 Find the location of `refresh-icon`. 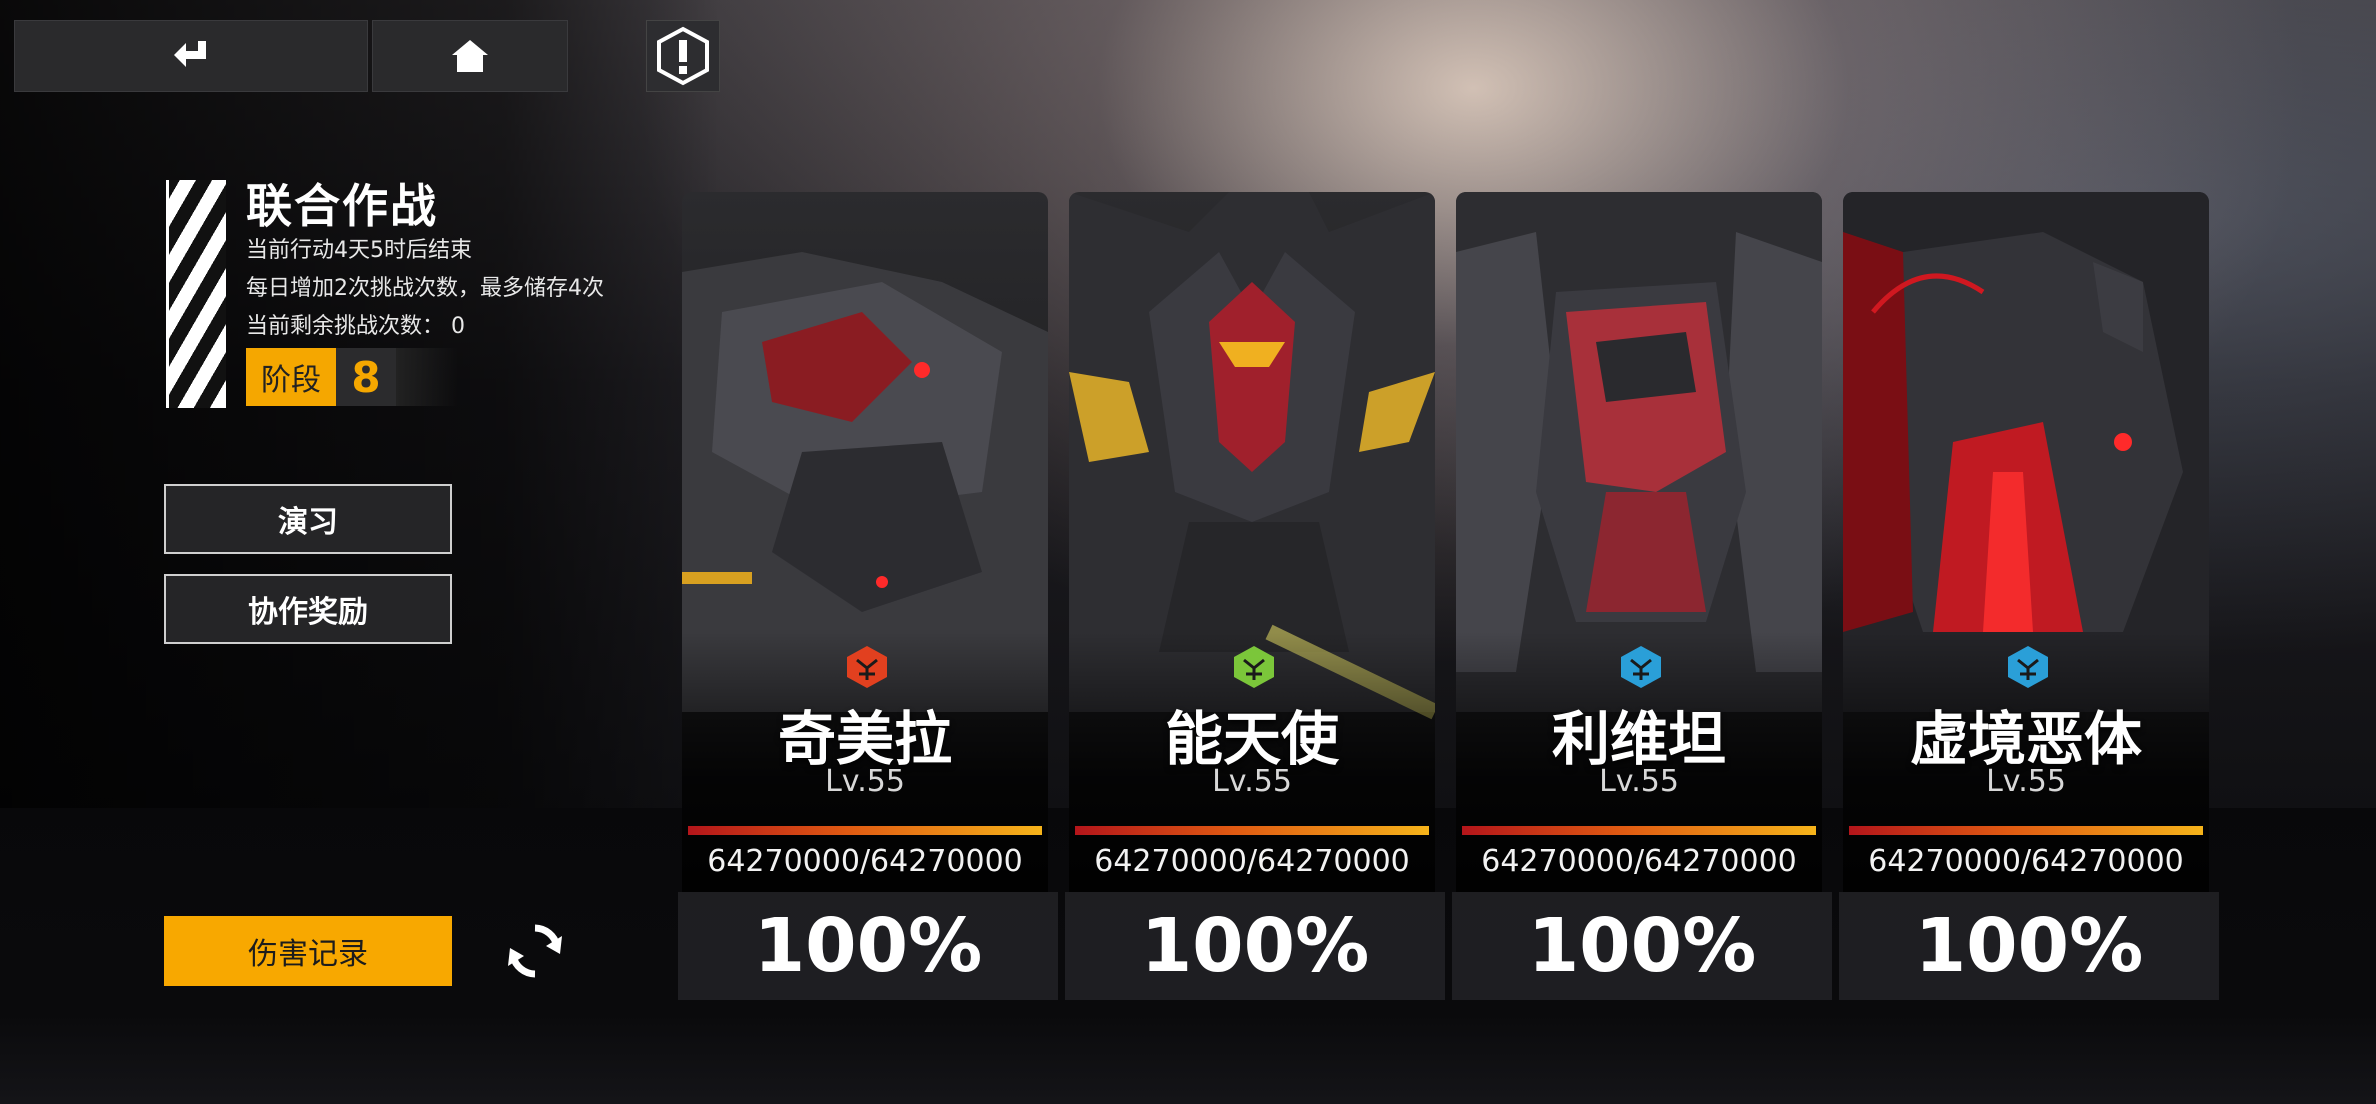

refresh-icon is located at coordinates (535, 951).